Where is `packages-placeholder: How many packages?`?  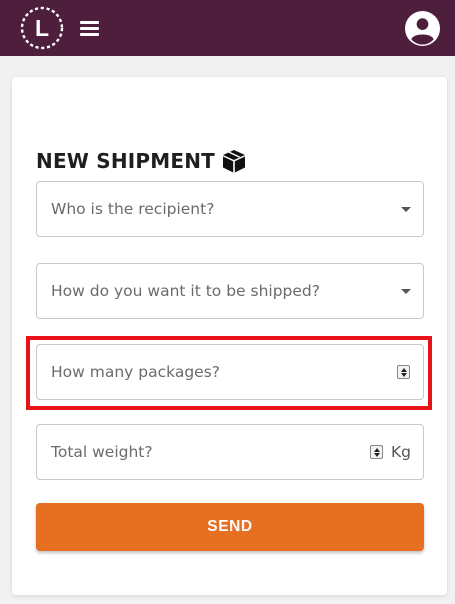
packages-placeholder: How many packages? is located at coordinates (136, 372).